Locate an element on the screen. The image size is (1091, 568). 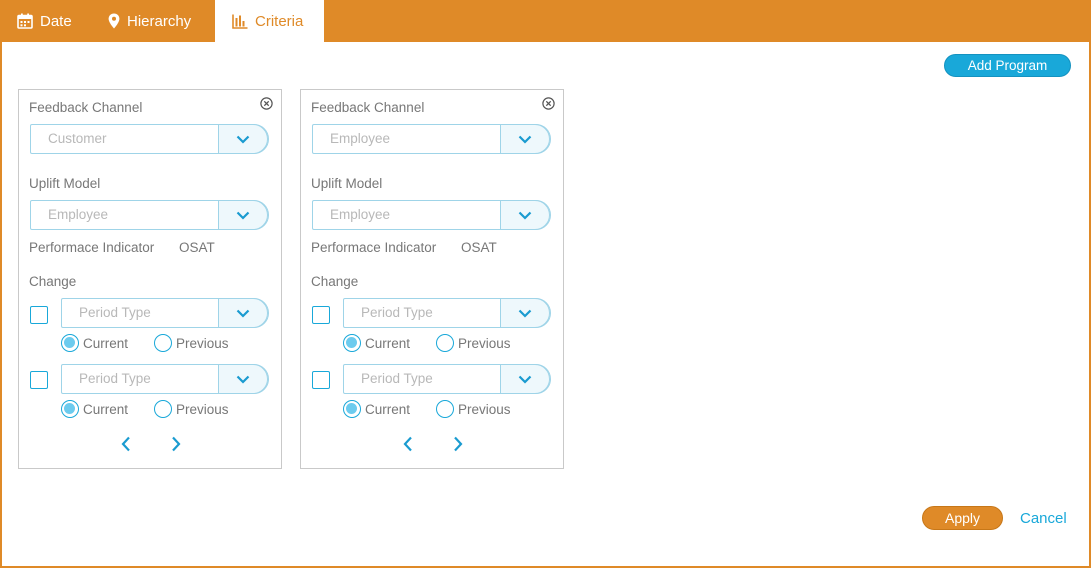
tab-criteria-label: Criteria is located at coordinates (279, 21).